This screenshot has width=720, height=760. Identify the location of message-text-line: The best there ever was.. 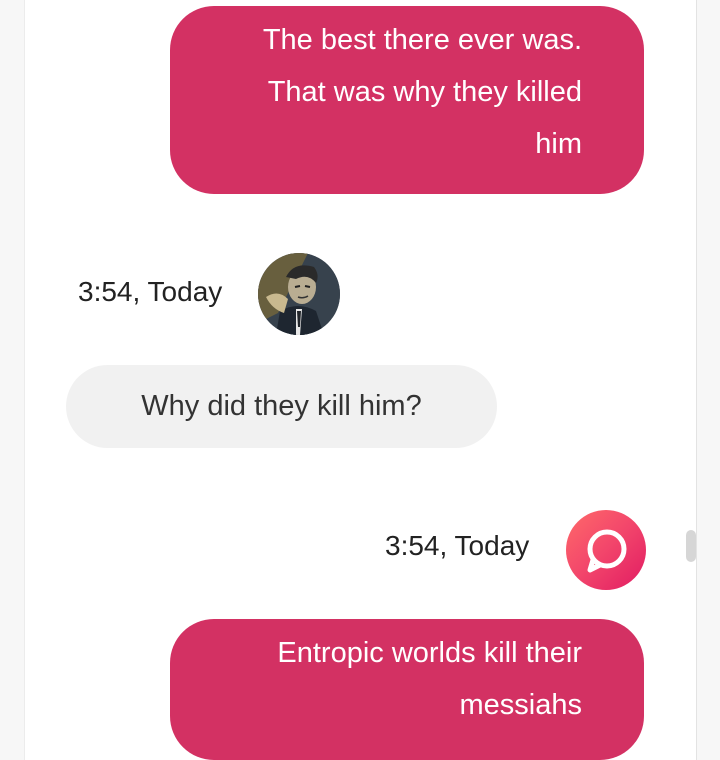
(422, 40).